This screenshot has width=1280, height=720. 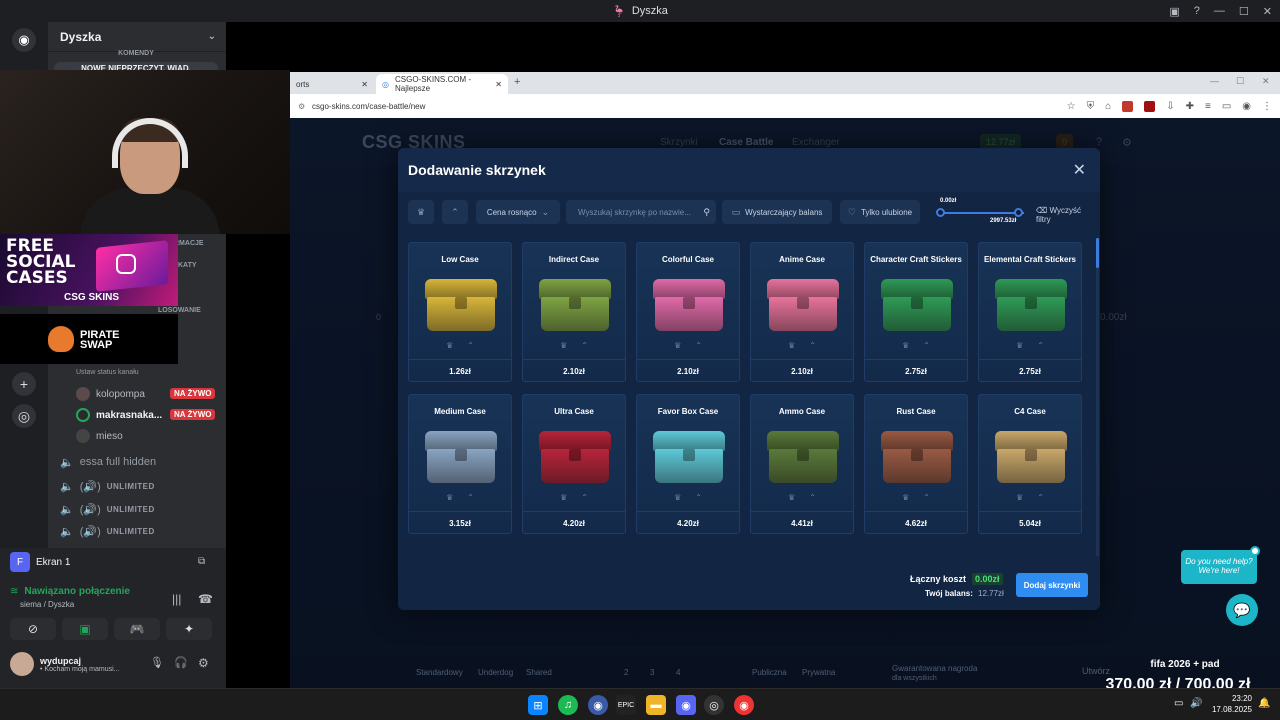 What do you see at coordinates (1190, 106) in the screenshot?
I see `extensions-puzzle-icon: ✚` at bounding box center [1190, 106].